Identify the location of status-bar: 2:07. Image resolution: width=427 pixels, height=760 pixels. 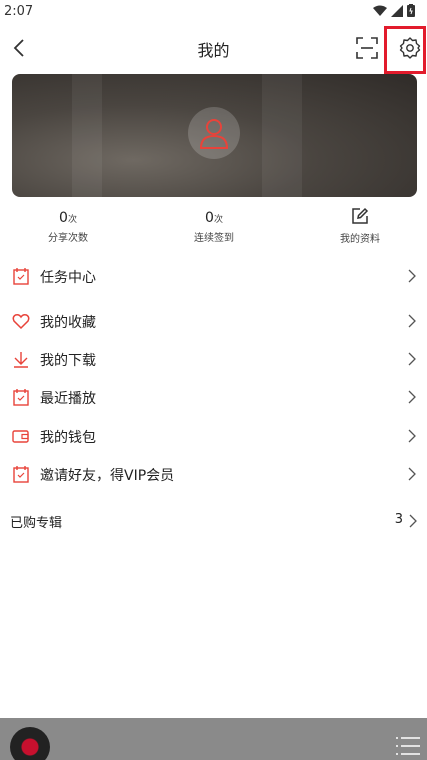
(213, 12).